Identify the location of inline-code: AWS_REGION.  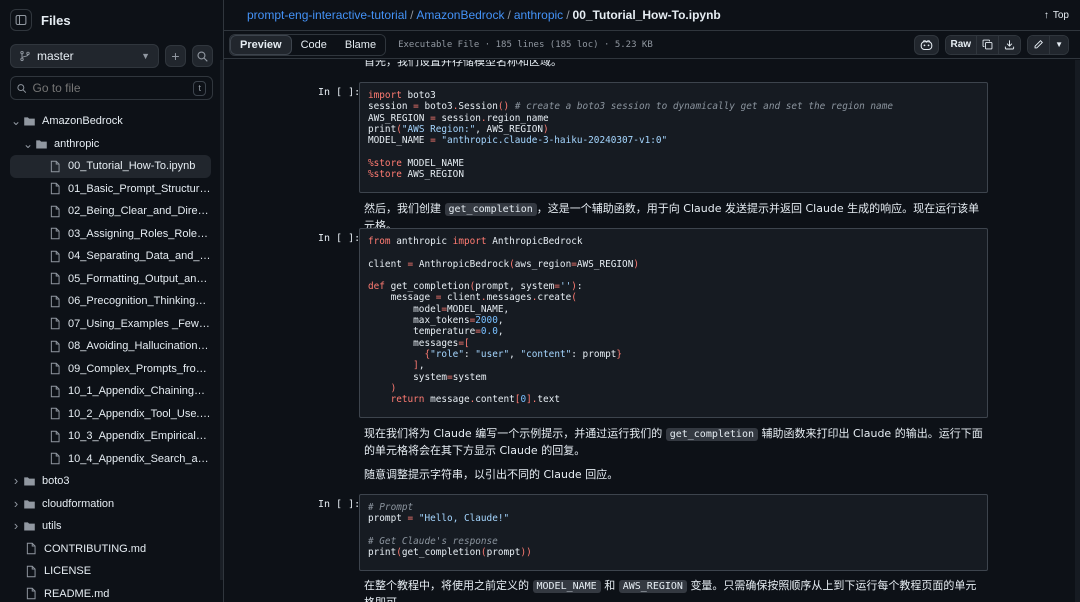
(652, 586).